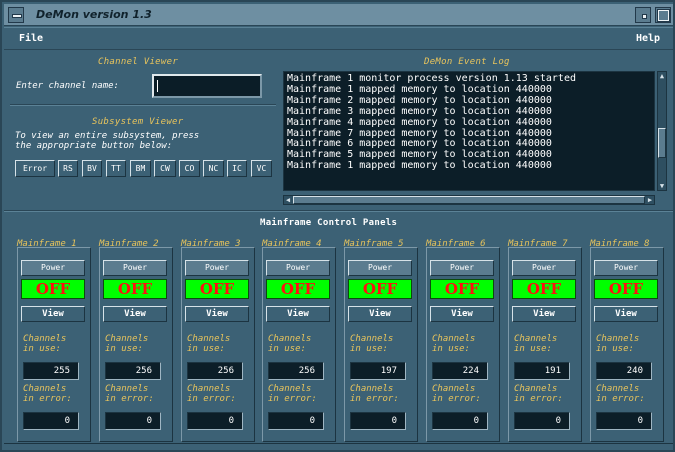 This screenshot has height=452, width=675. I want to click on menu-help: Help, so click(648, 38).